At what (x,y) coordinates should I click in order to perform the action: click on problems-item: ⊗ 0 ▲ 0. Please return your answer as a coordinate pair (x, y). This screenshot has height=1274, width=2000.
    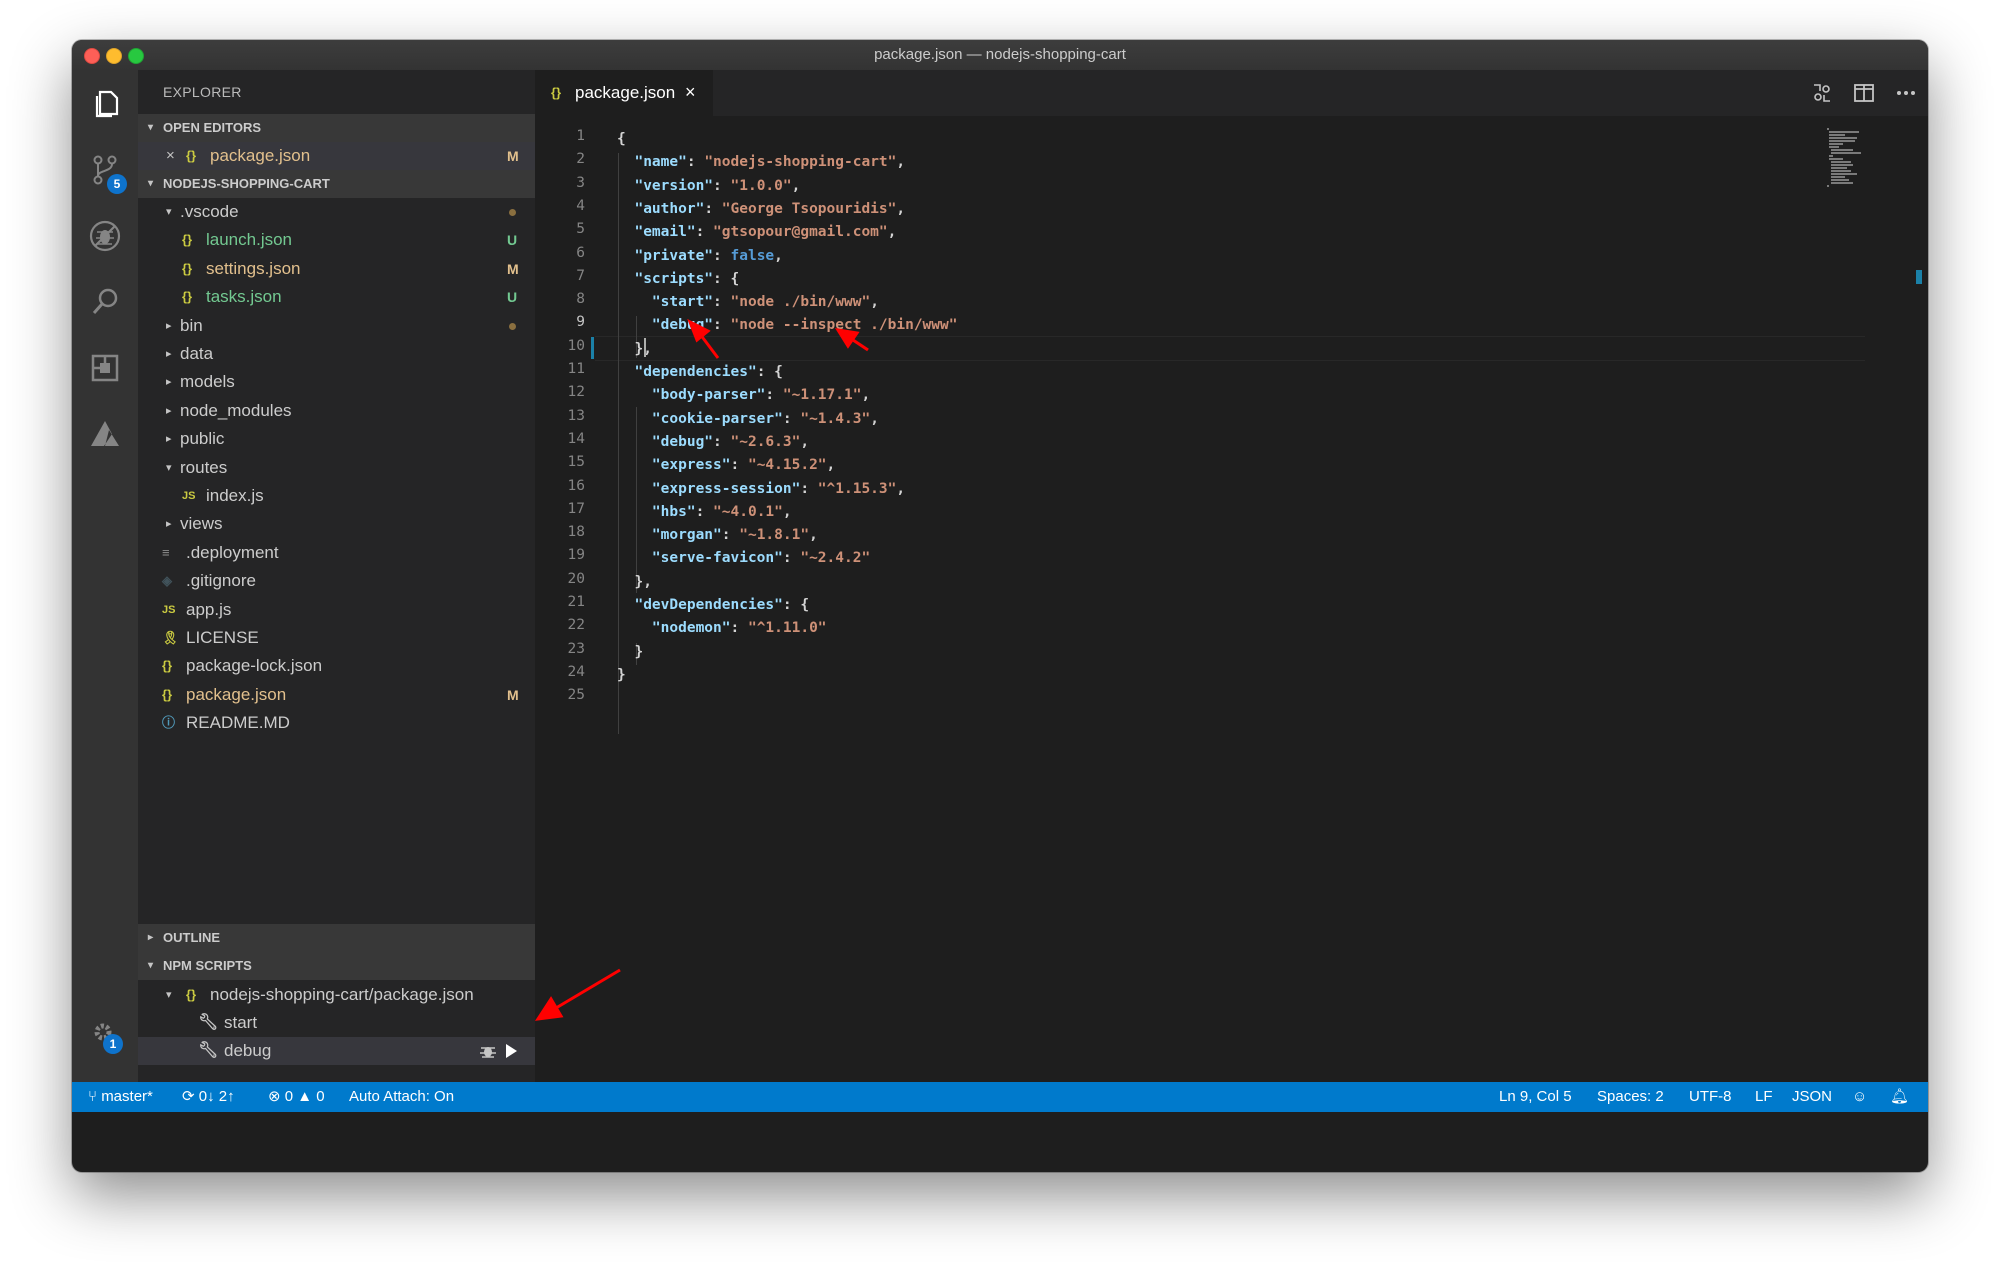
    Looking at the image, I should click on (296, 1097).